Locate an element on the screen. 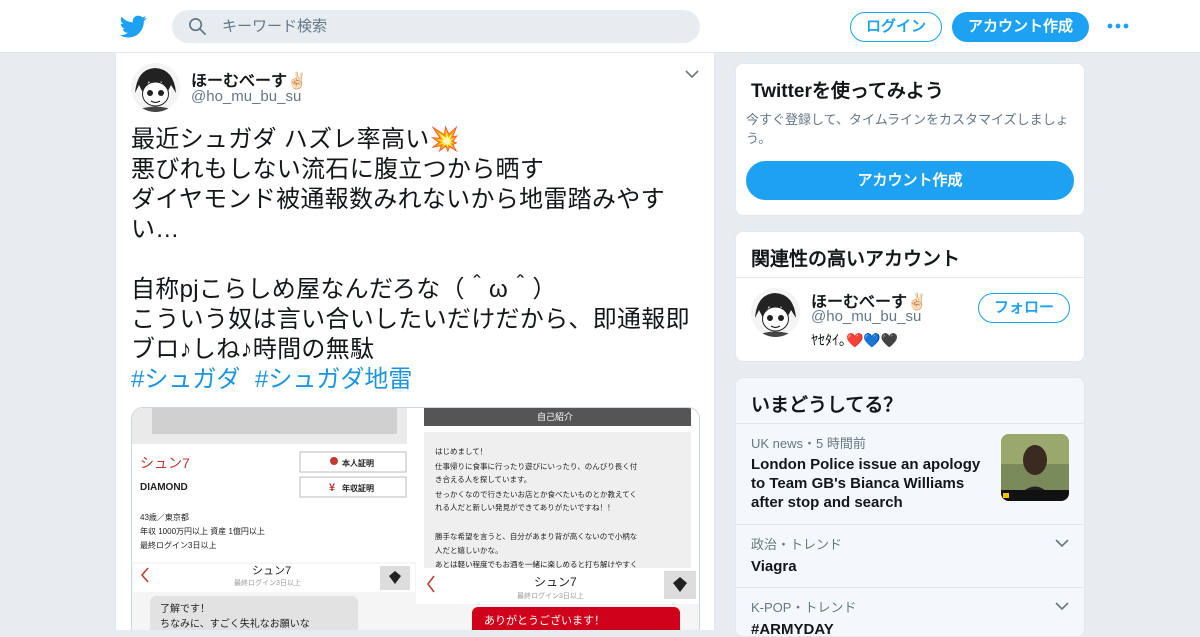  media-right-body-3: き合える人を探しています。 is located at coordinates (483, 479).